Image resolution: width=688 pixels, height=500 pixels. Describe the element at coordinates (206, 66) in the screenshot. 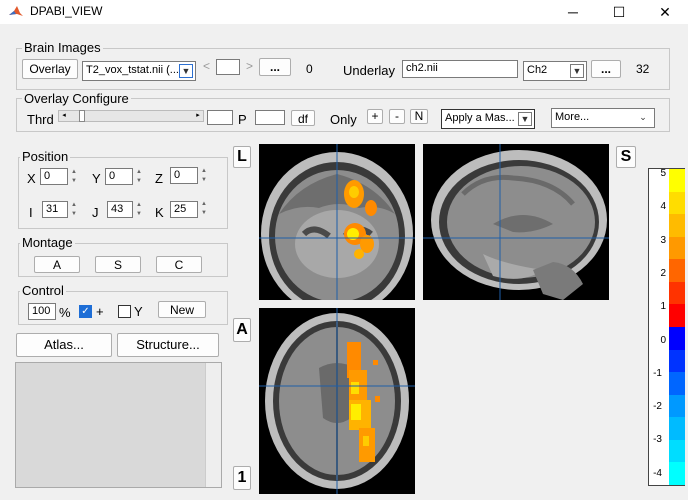

I see `prev-overlay-button: <` at that location.